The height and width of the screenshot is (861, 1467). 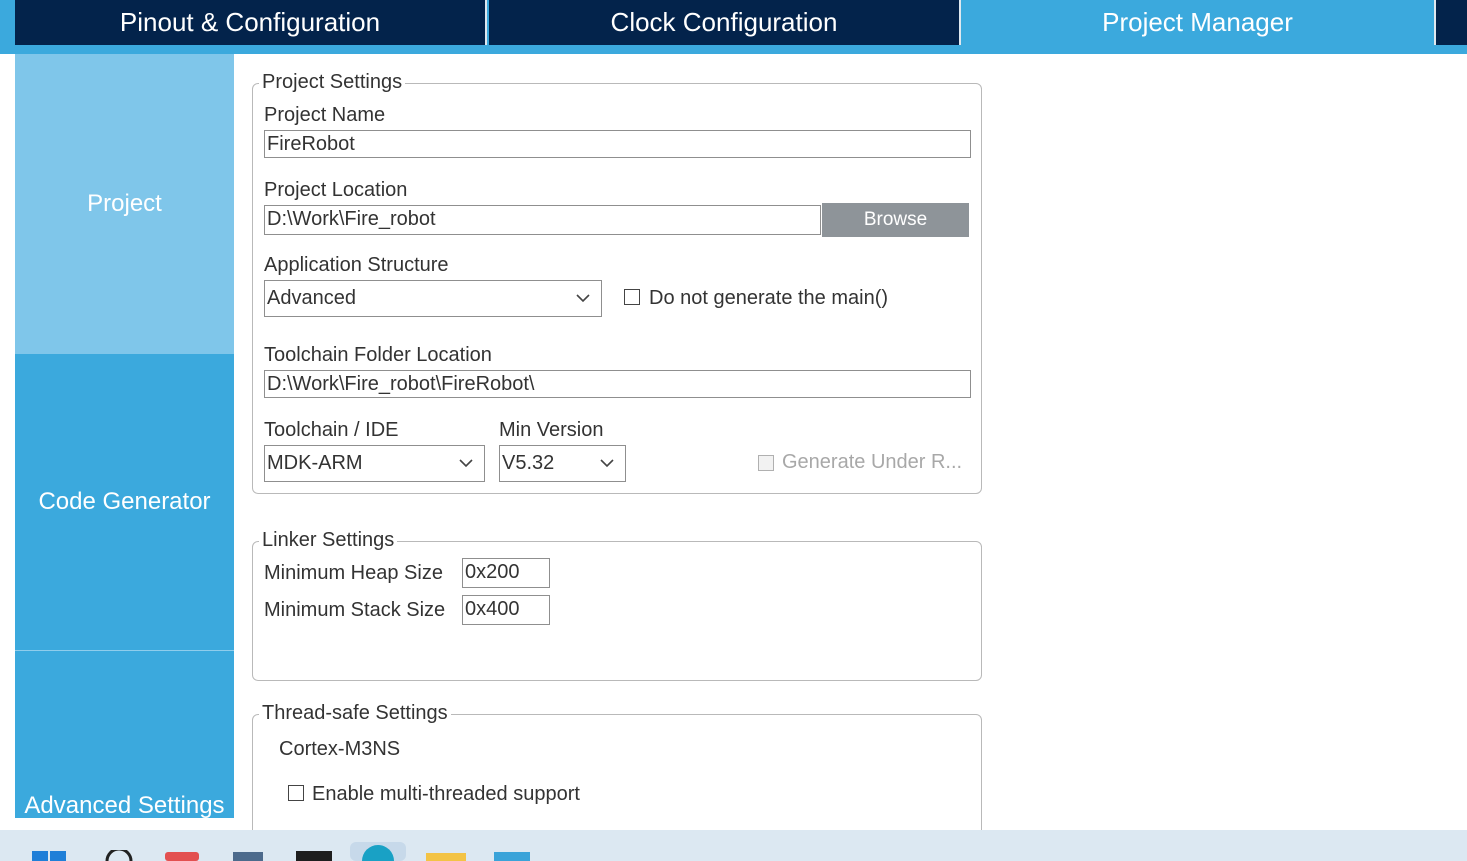 I want to click on minimum-heap-size-input: 0x200, so click(x=506, y=573).